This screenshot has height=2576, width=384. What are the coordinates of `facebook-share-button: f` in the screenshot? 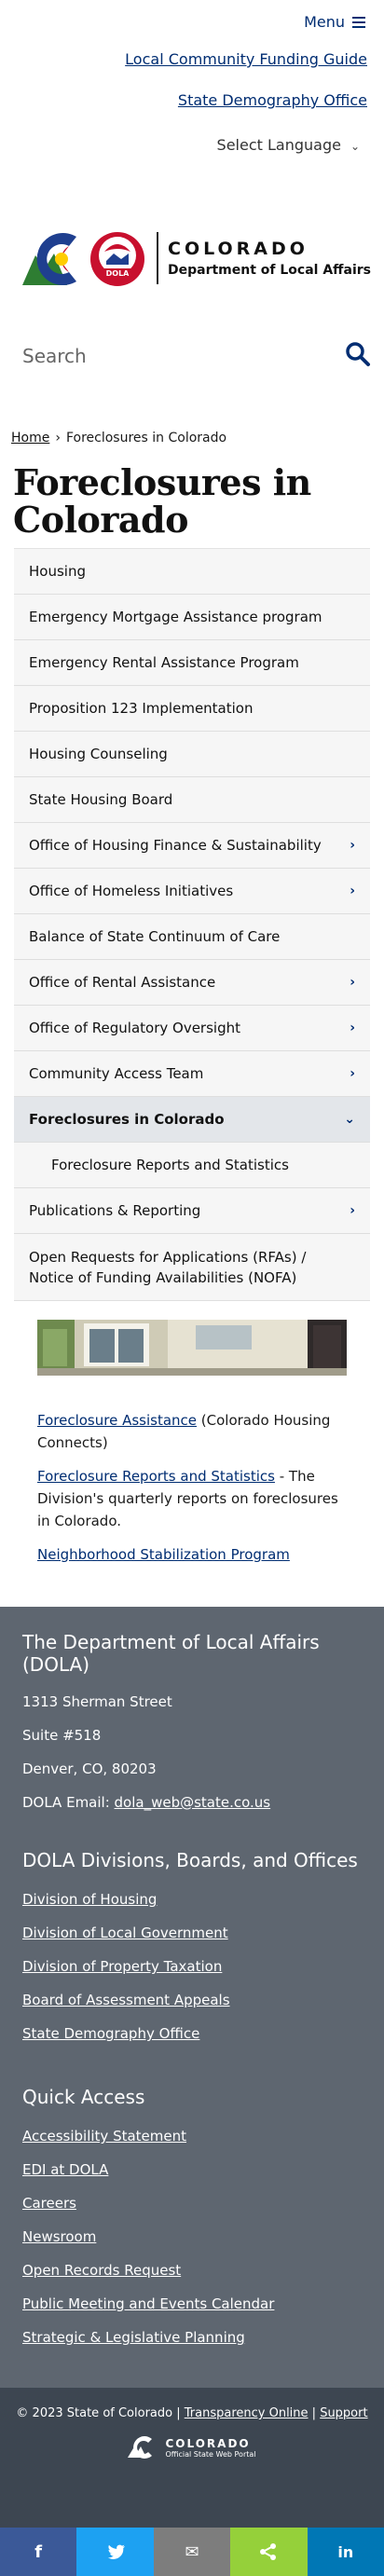 It's located at (39, 2552).